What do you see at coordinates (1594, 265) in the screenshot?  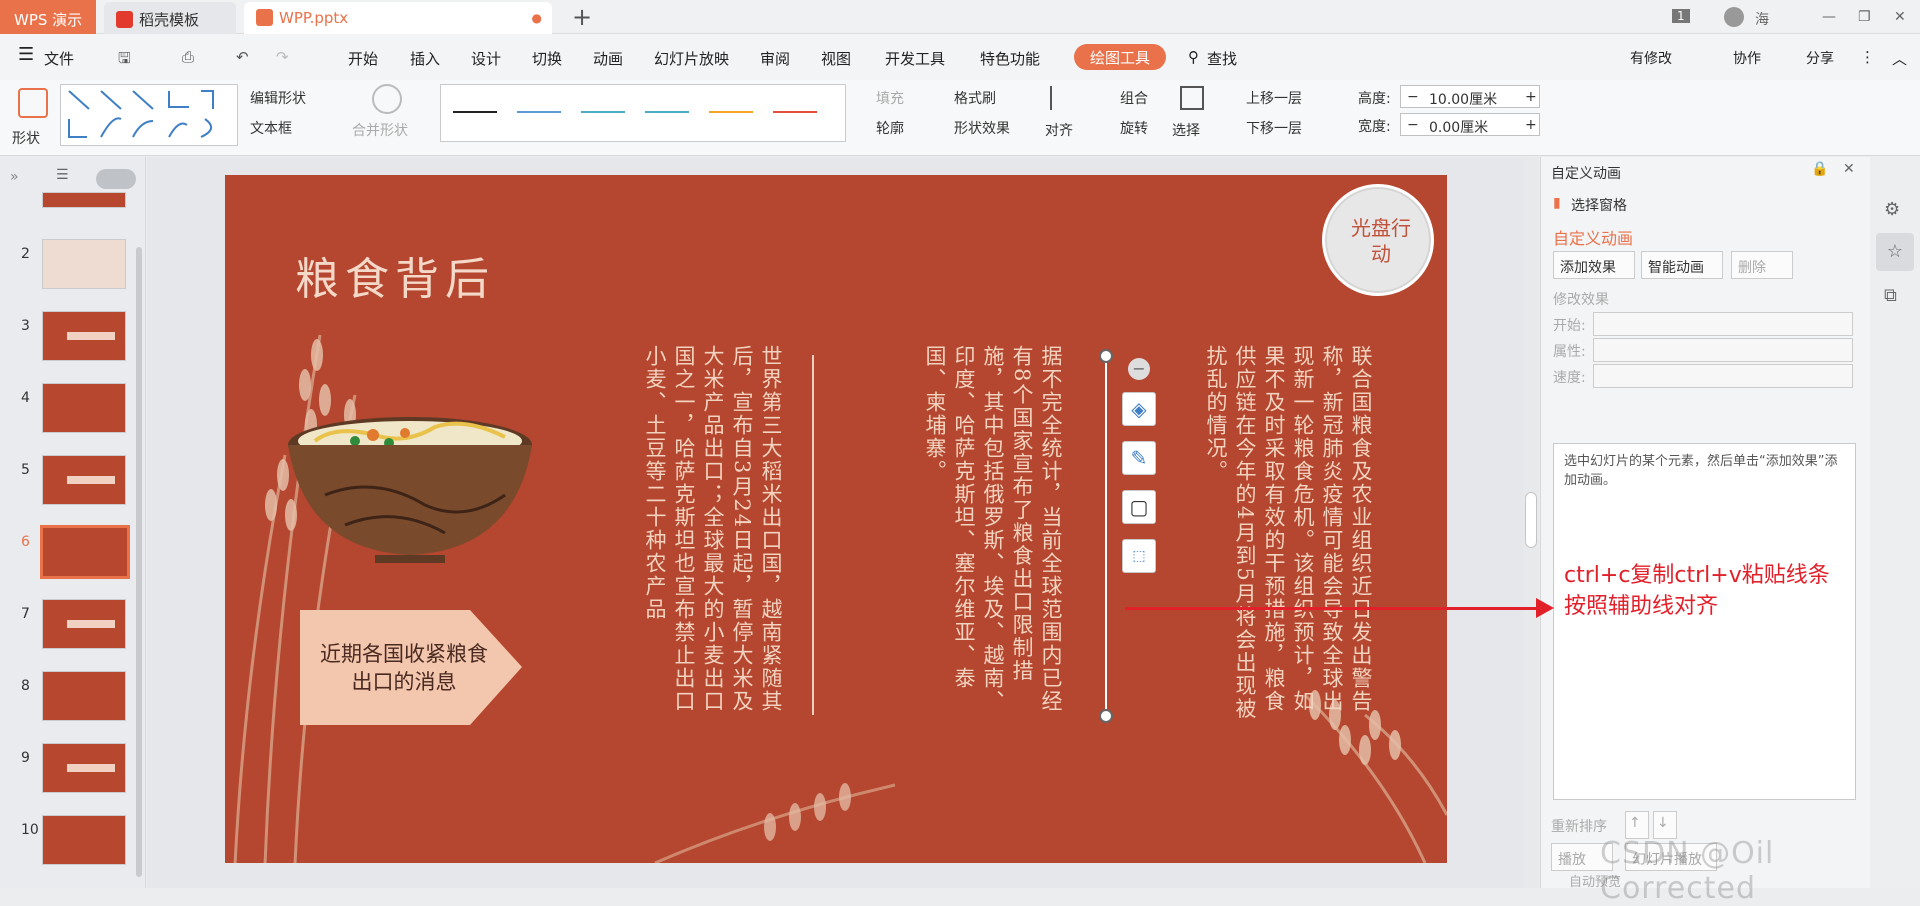 I see `add-effect-button: 添加效果` at bounding box center [1594, 265].